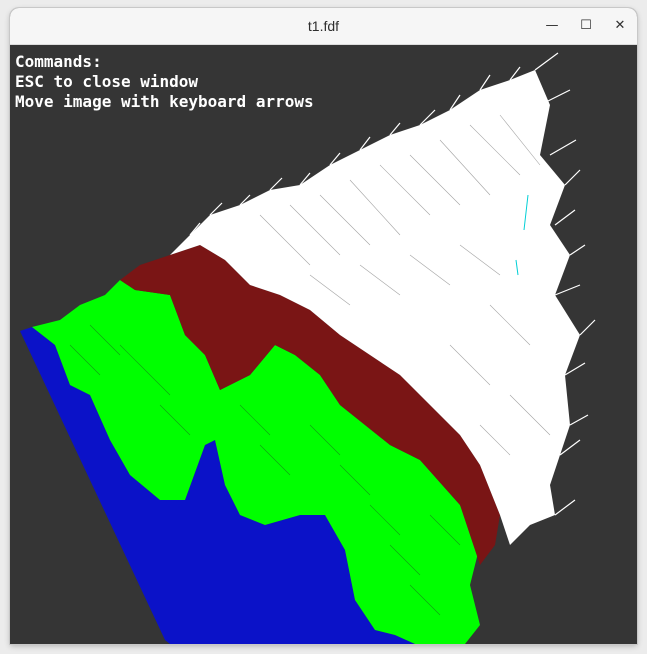 The image size is (647, 654). Describe the element at coordinates (107, 81) in the screenshot. I see `command-esc: ESC to close window` at that location.